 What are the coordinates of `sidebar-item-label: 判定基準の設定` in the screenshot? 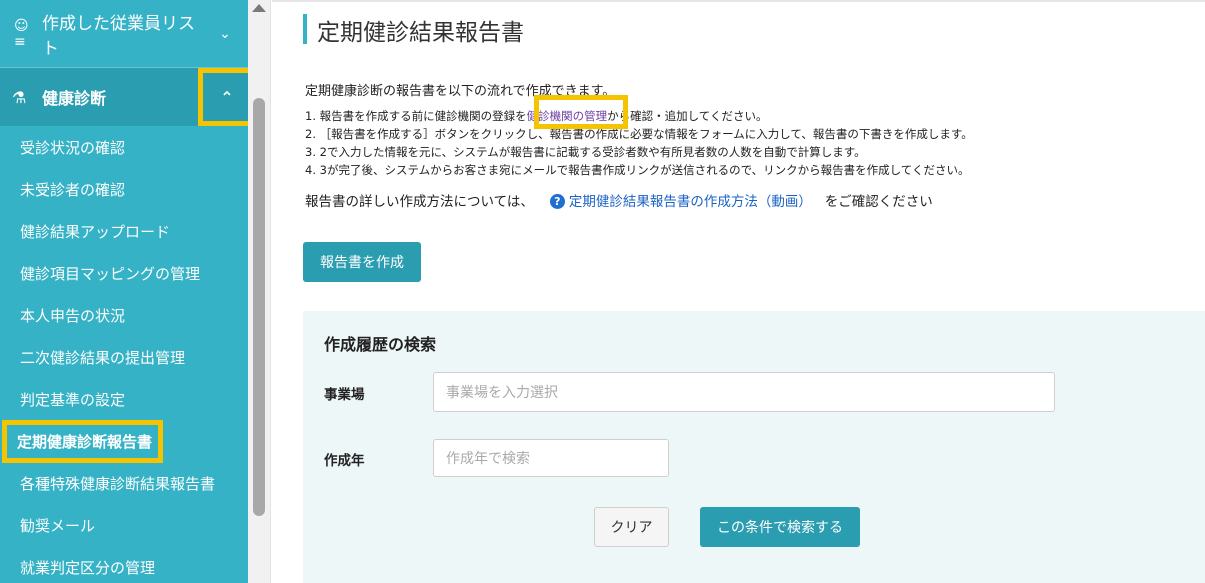 It's located at (73, 399).